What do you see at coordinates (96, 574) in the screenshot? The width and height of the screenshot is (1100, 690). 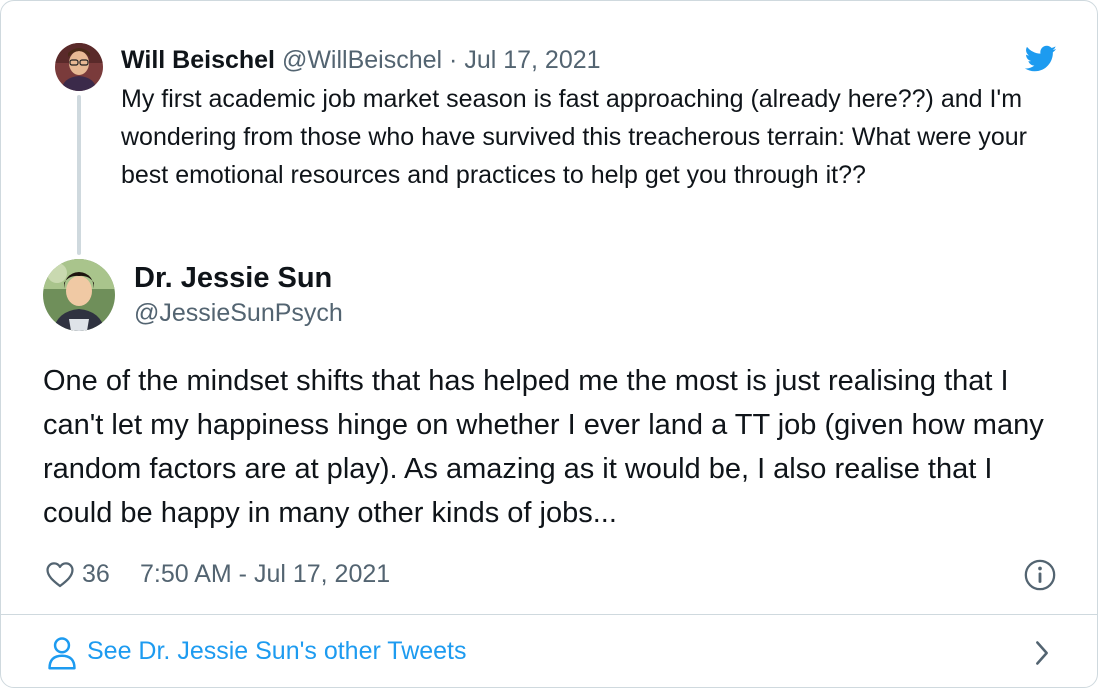 I see `like-count: 36` at bounding box center [96, 574].